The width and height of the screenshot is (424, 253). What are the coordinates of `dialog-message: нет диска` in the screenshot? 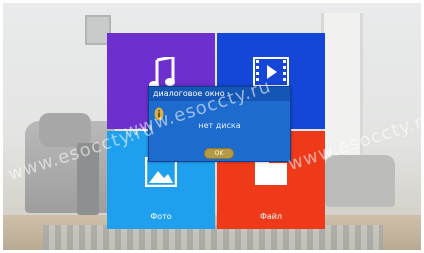 It's located at (219, 125).